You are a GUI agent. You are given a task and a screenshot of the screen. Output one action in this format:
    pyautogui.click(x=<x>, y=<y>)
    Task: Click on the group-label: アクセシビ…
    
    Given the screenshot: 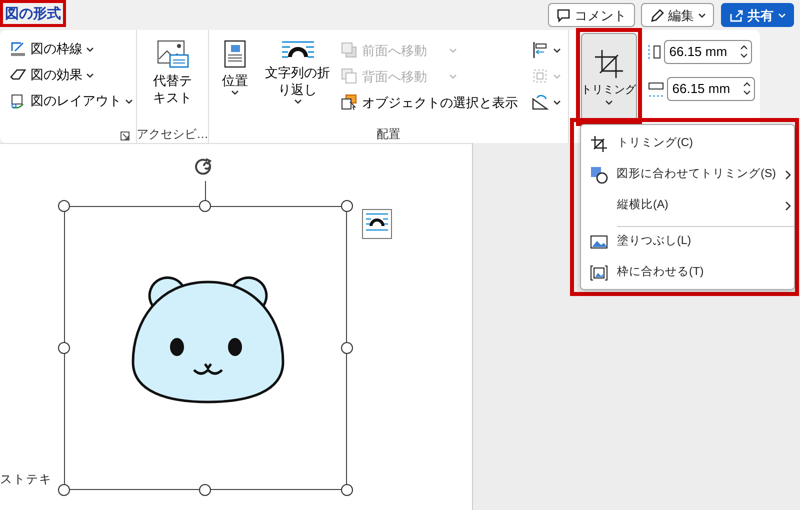 What is the action you would take?
    pyautogui.click(x=172, y=134)
    